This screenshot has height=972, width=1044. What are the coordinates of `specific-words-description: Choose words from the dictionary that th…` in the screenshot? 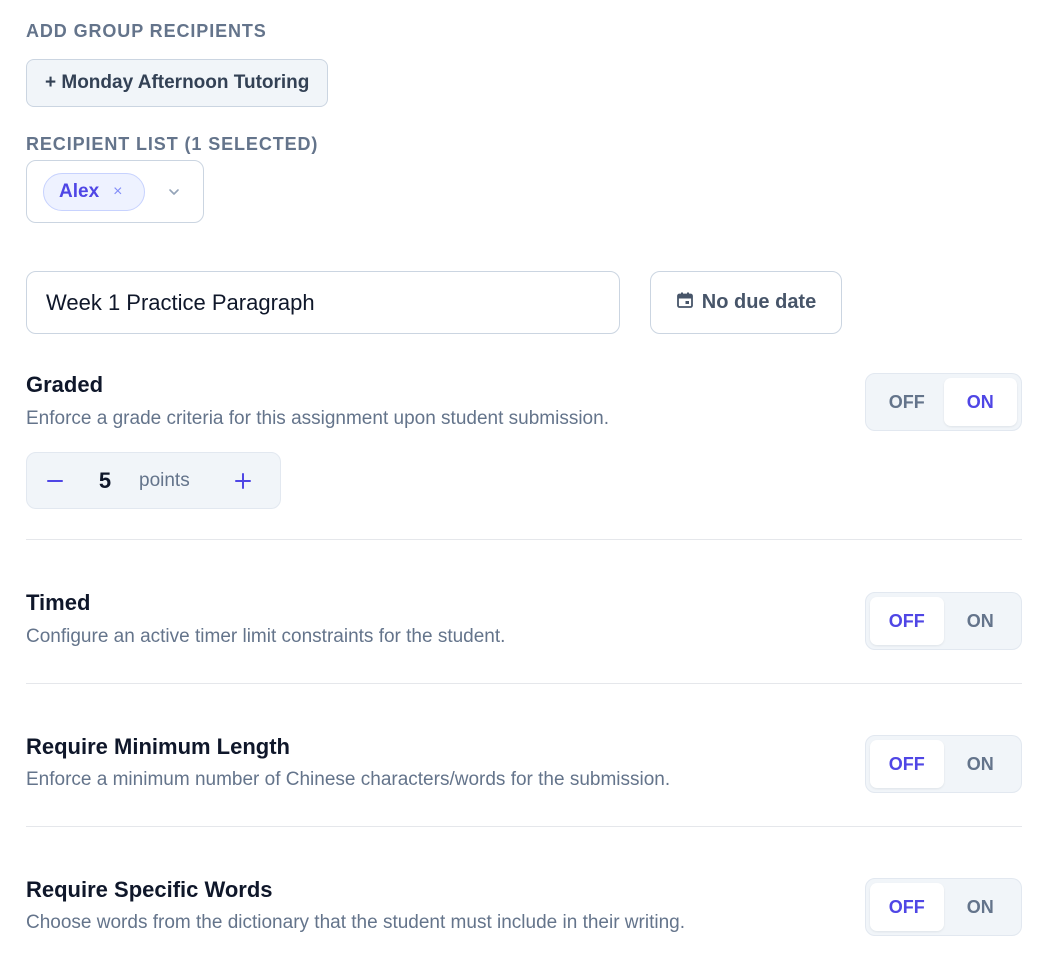 It's located at (355, 922).